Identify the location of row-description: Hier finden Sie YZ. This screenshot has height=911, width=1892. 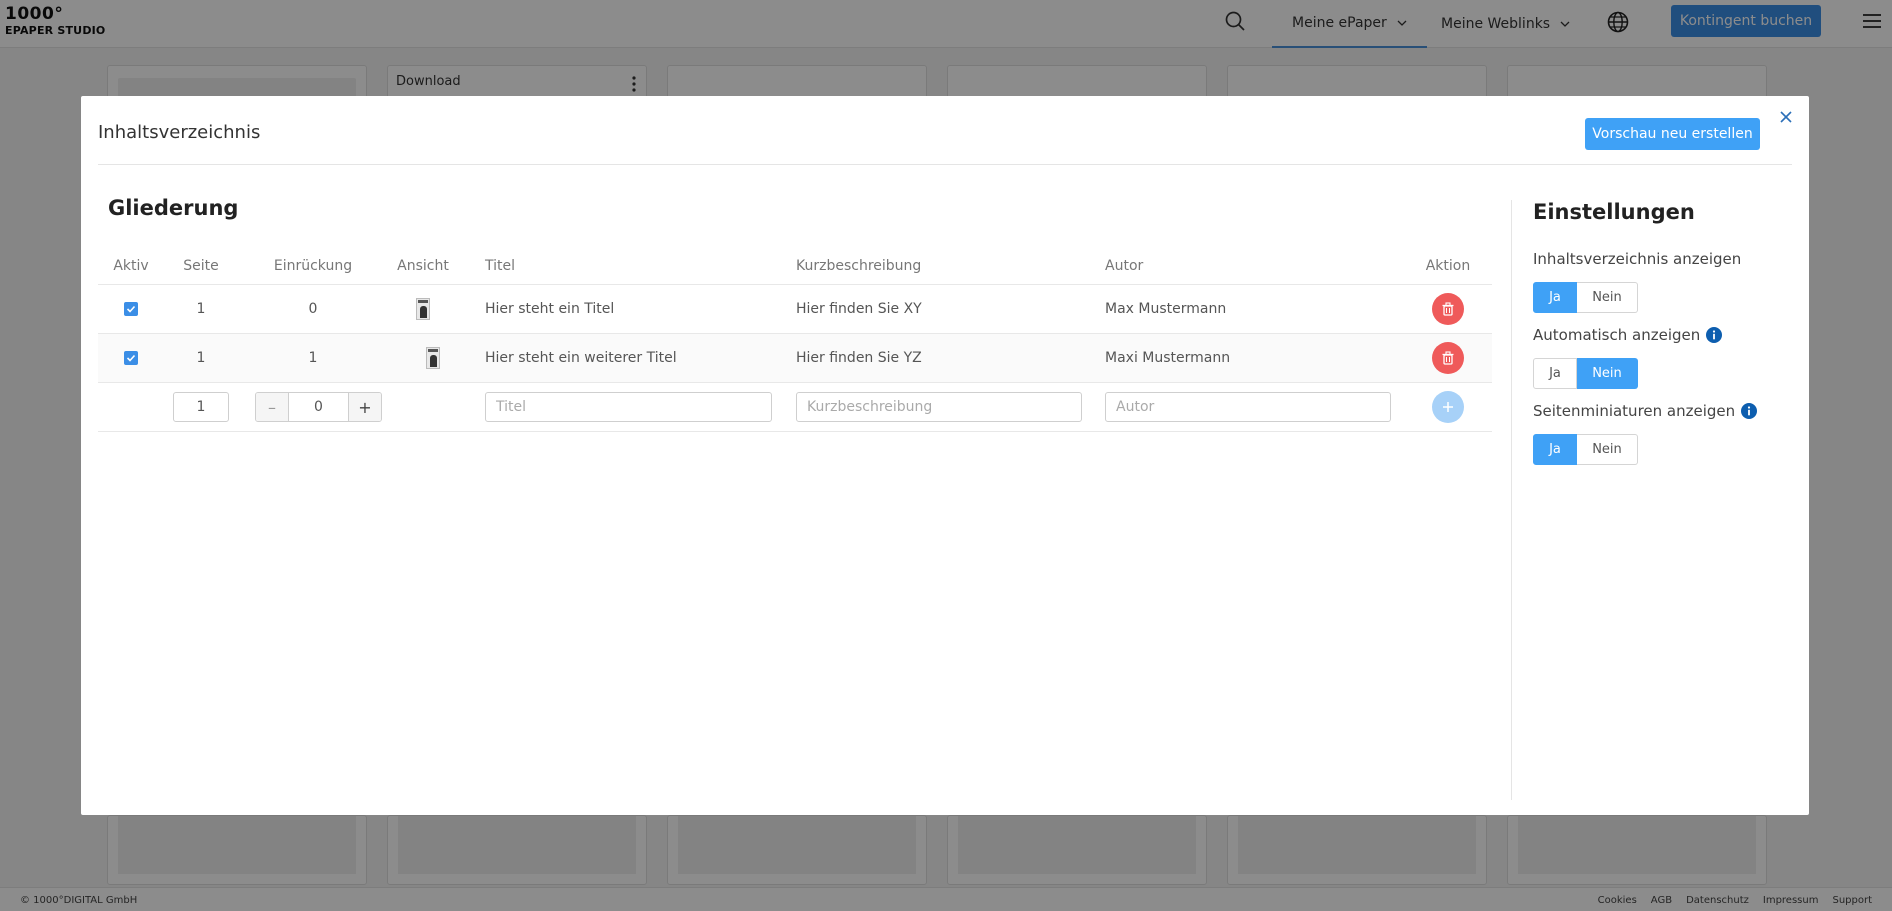
(859, 358).